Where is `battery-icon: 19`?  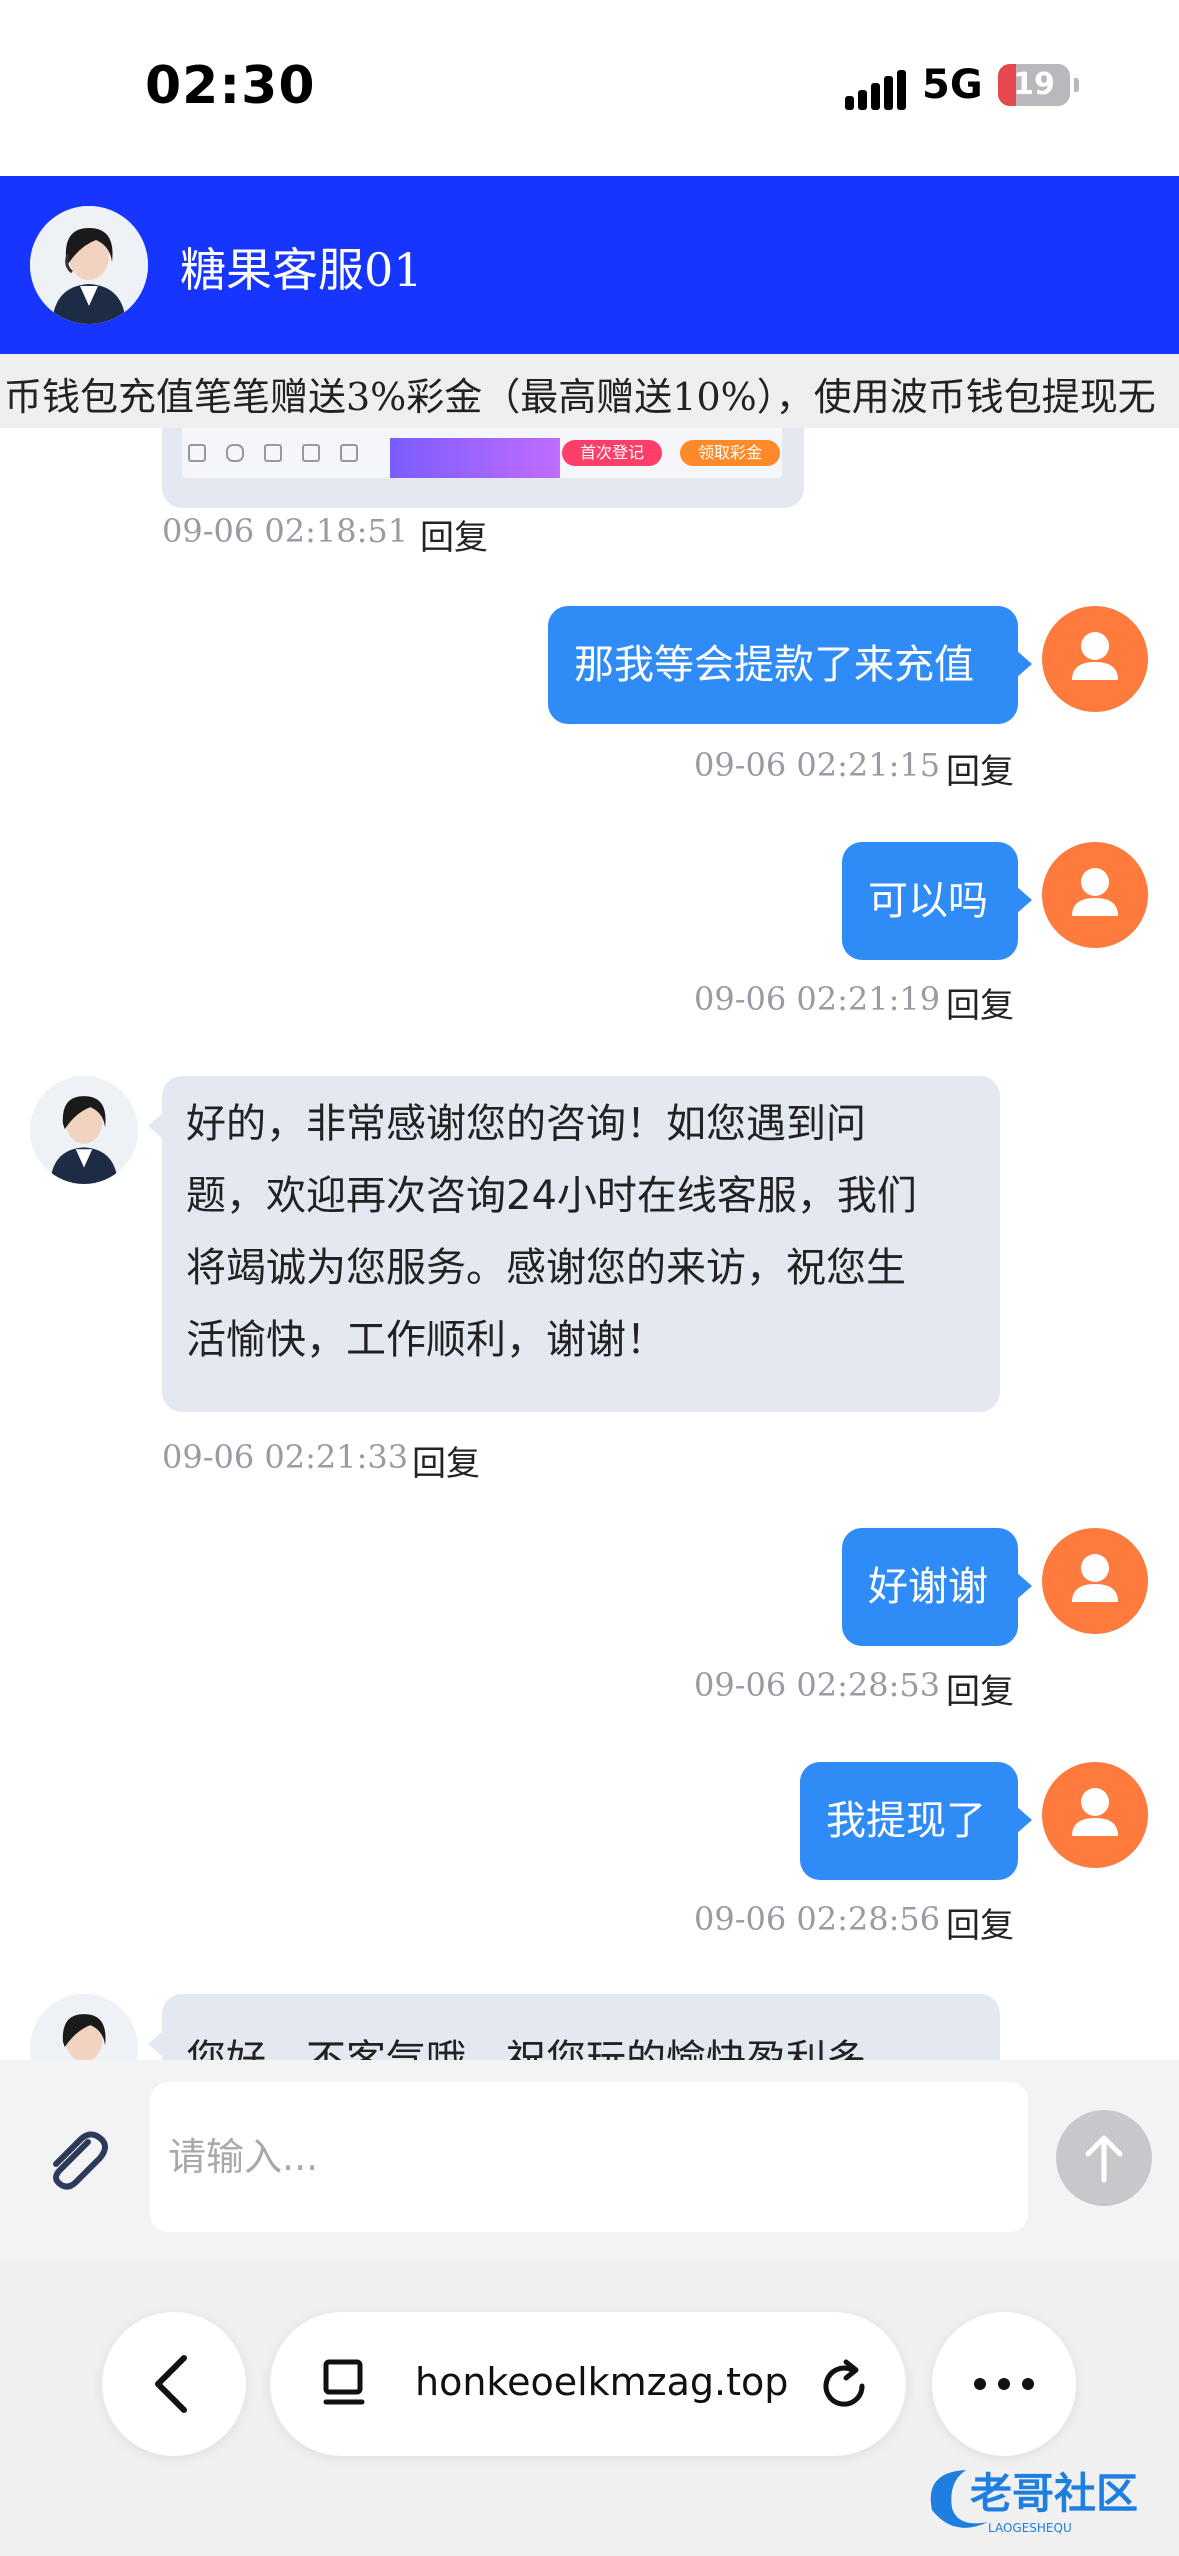 battery-icon: 19 is located at coordinates (1034, 85).